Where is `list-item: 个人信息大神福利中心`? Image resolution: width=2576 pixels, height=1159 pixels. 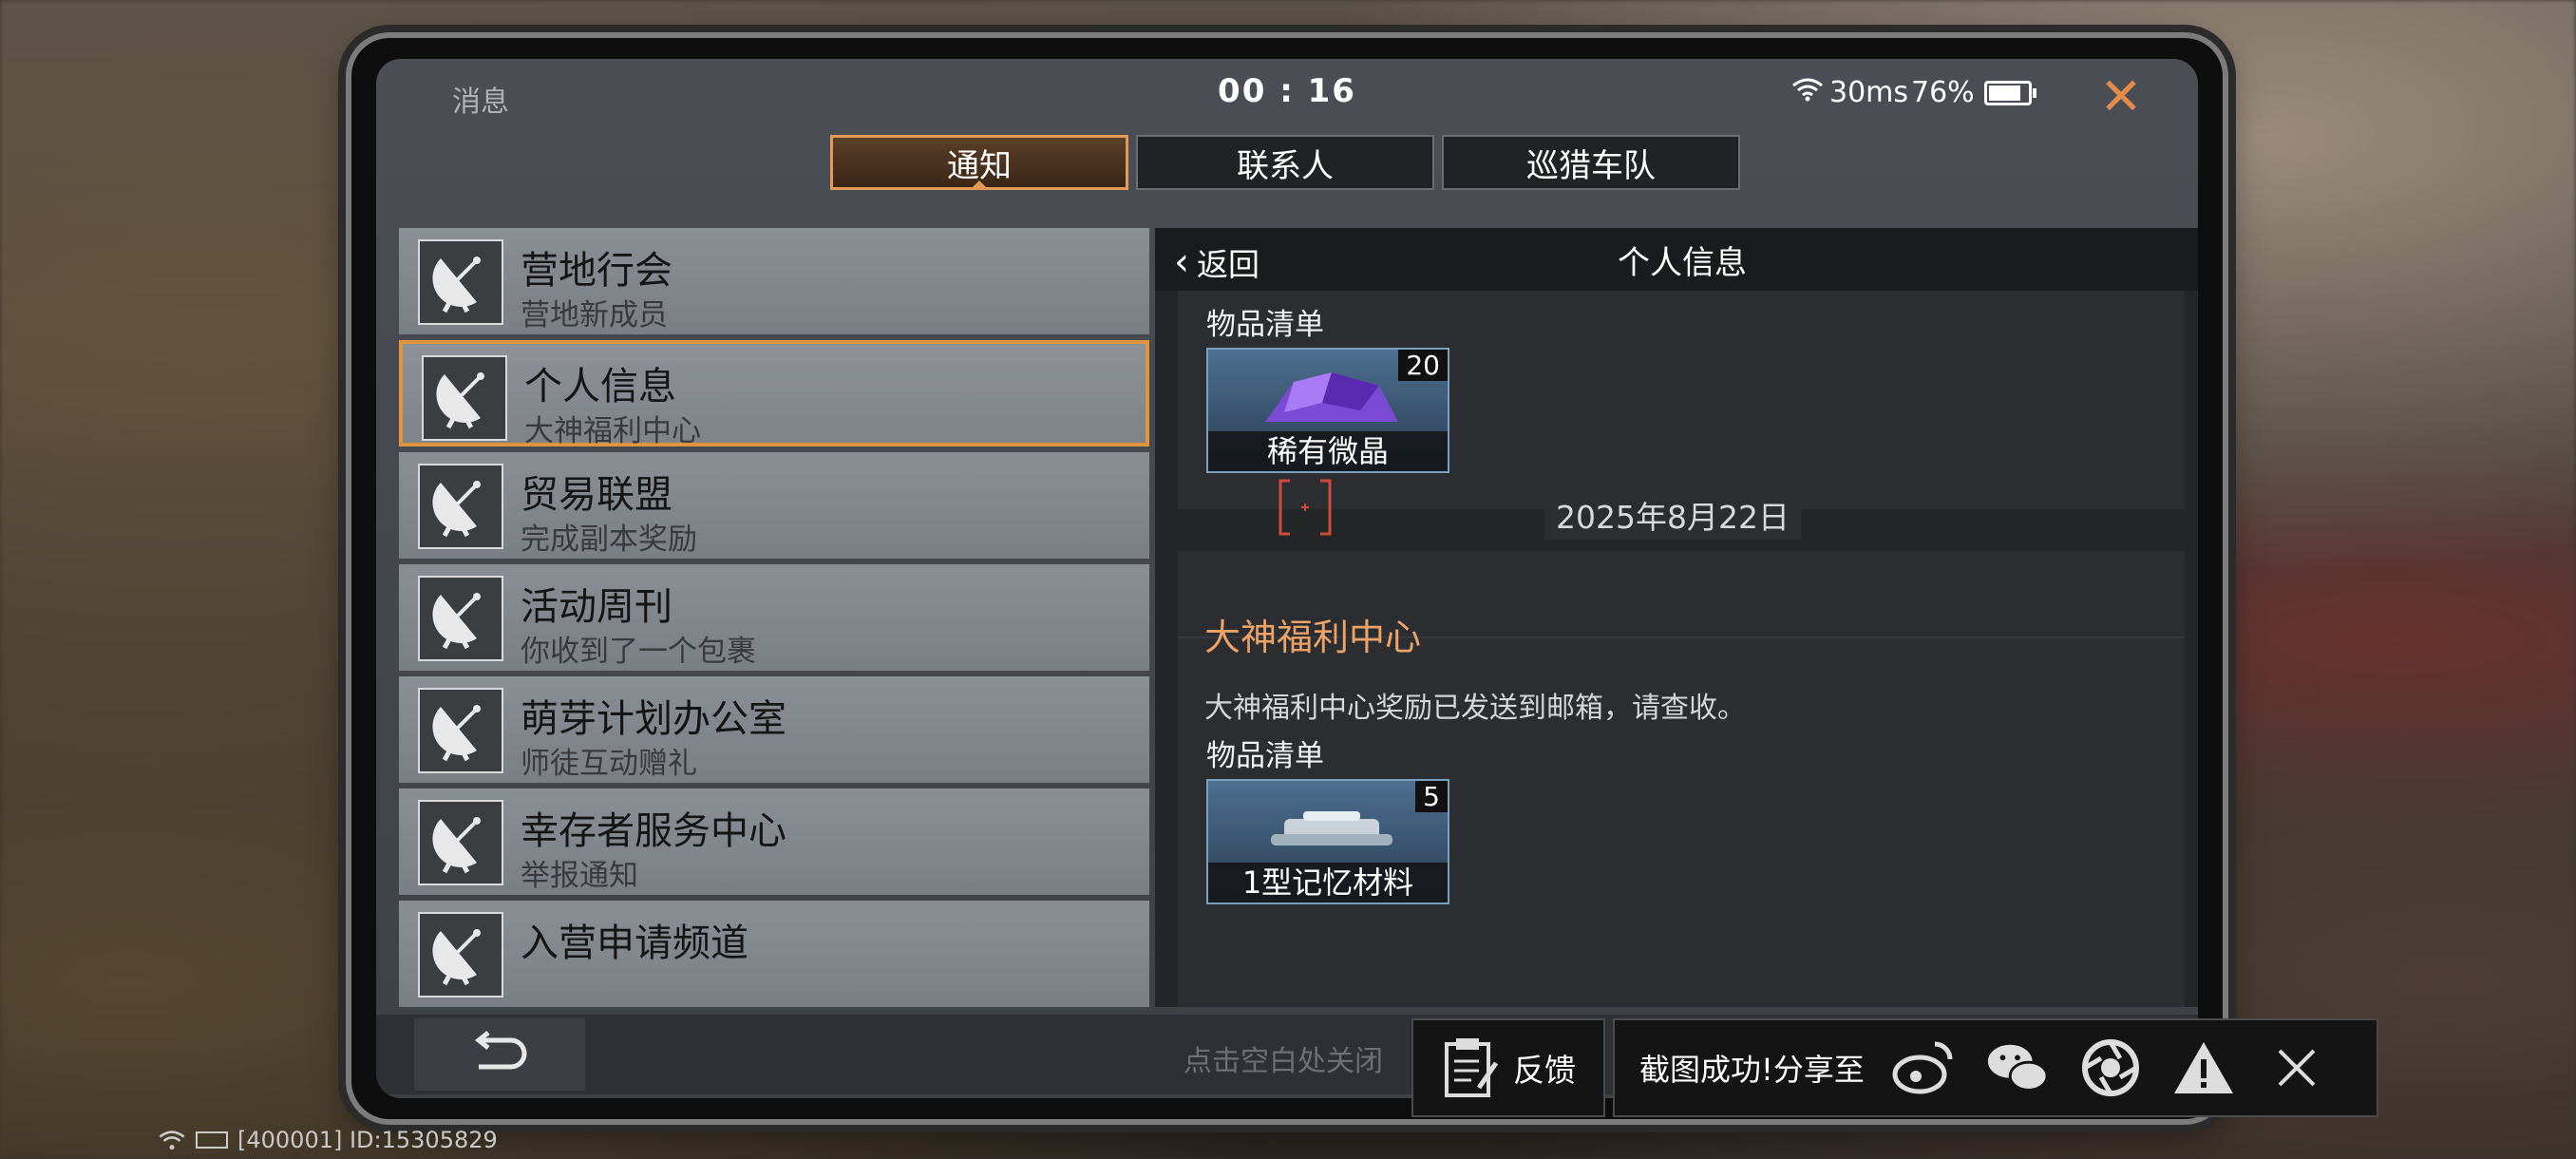
list-item: 个人信息大神福利中心 is located at coordinates (774, 394).